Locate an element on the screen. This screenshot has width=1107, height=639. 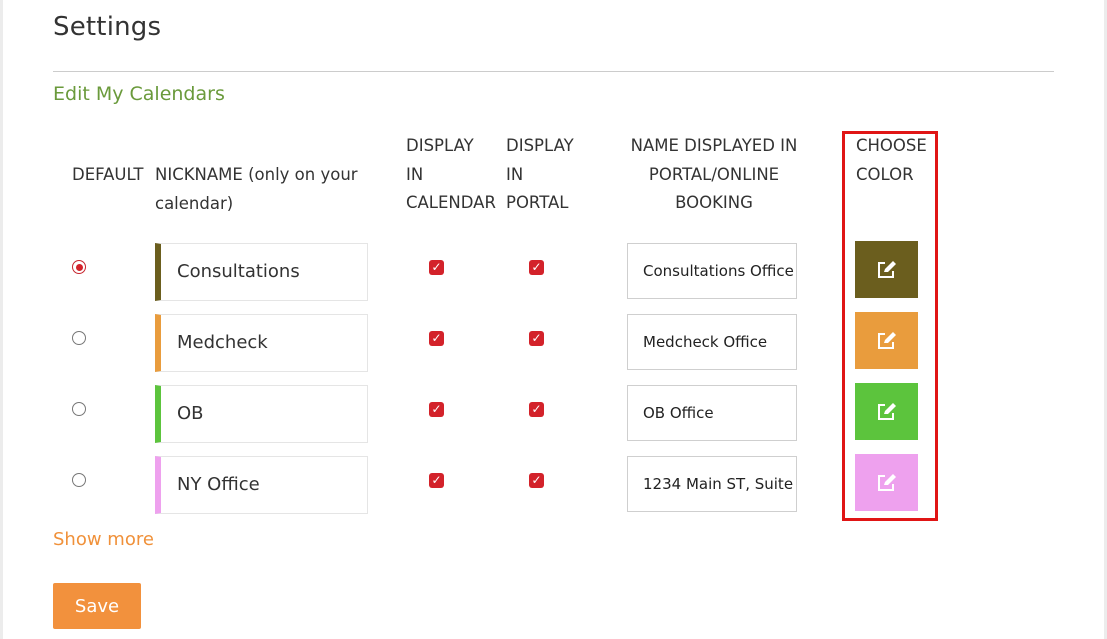
calendar-row: NY Office ✓ ✓ 1234 Main ST, Suite is located at coordinates (553, 484).